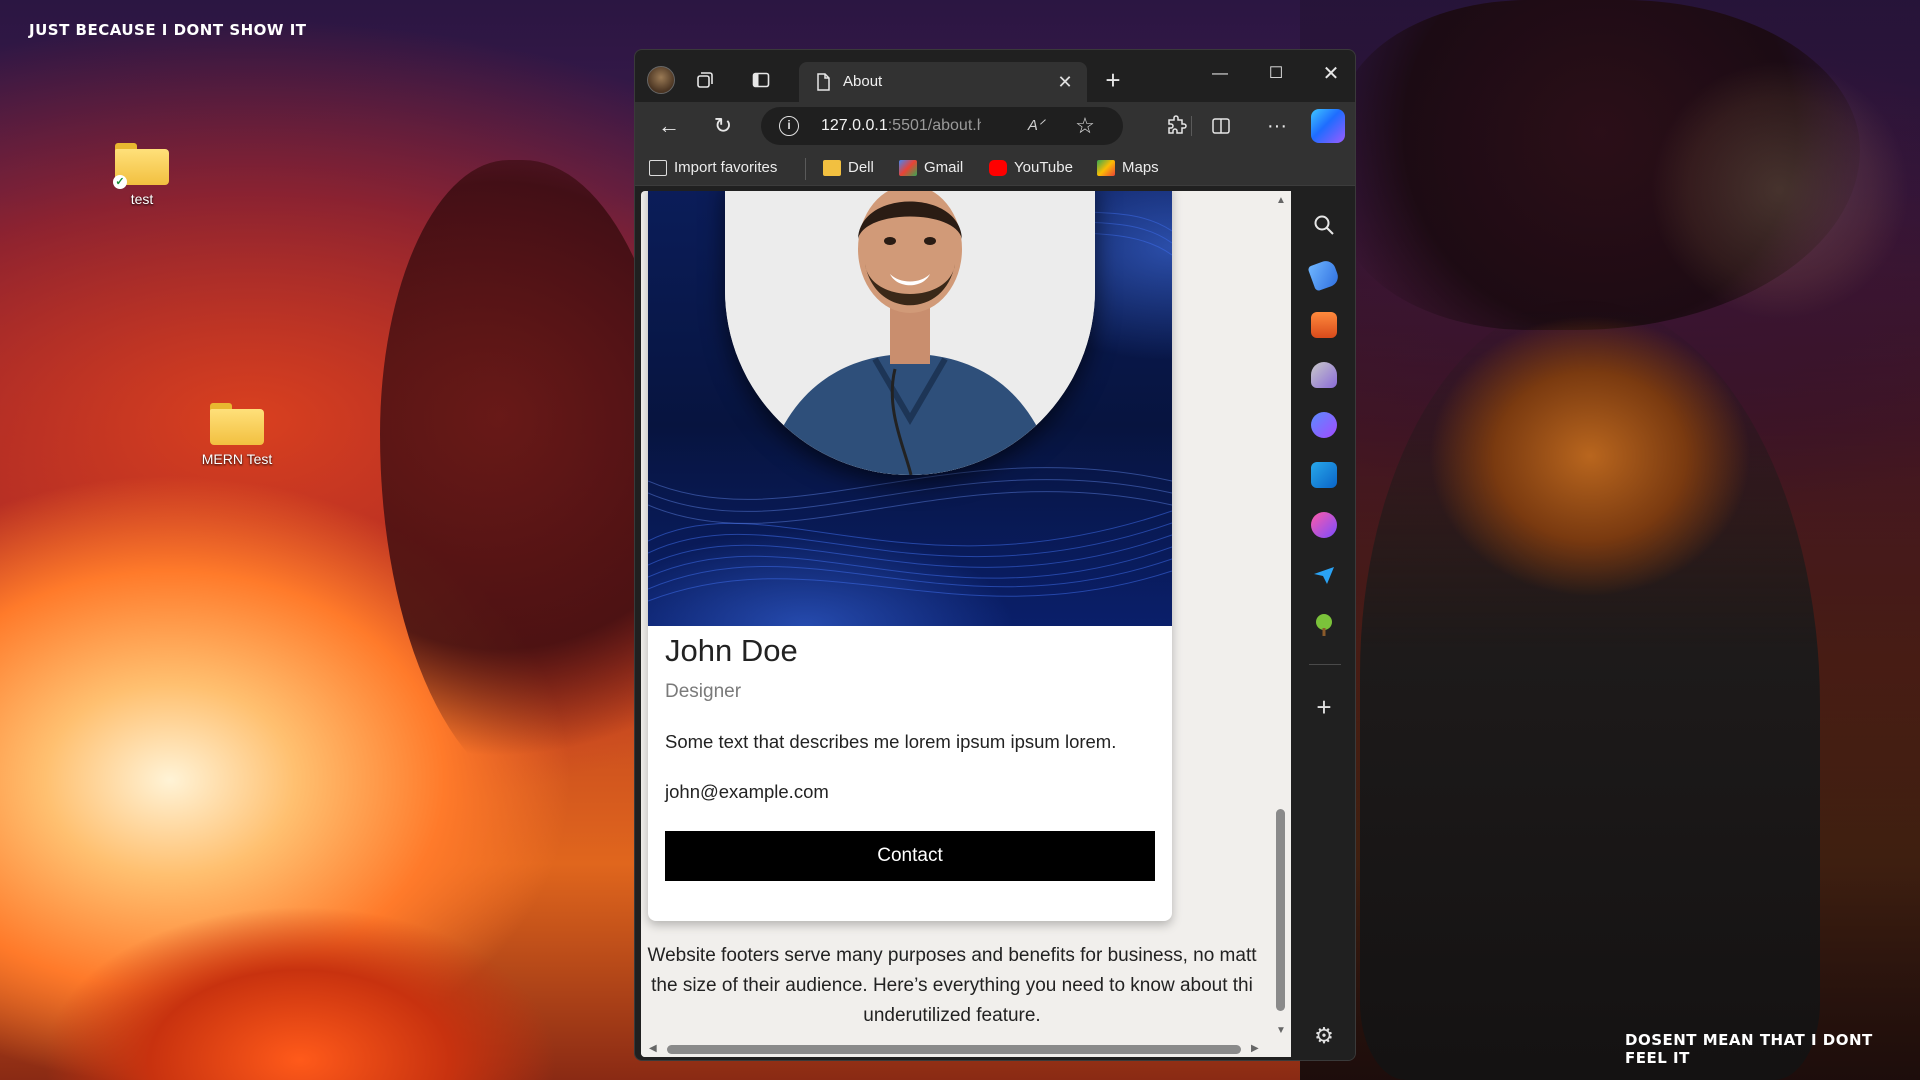 This screenshot has height=1080, width=1920. What do you see at coordinates (908, 168) in the screenshot?
I see `gmail-icon` at bounding box center [908, 168].